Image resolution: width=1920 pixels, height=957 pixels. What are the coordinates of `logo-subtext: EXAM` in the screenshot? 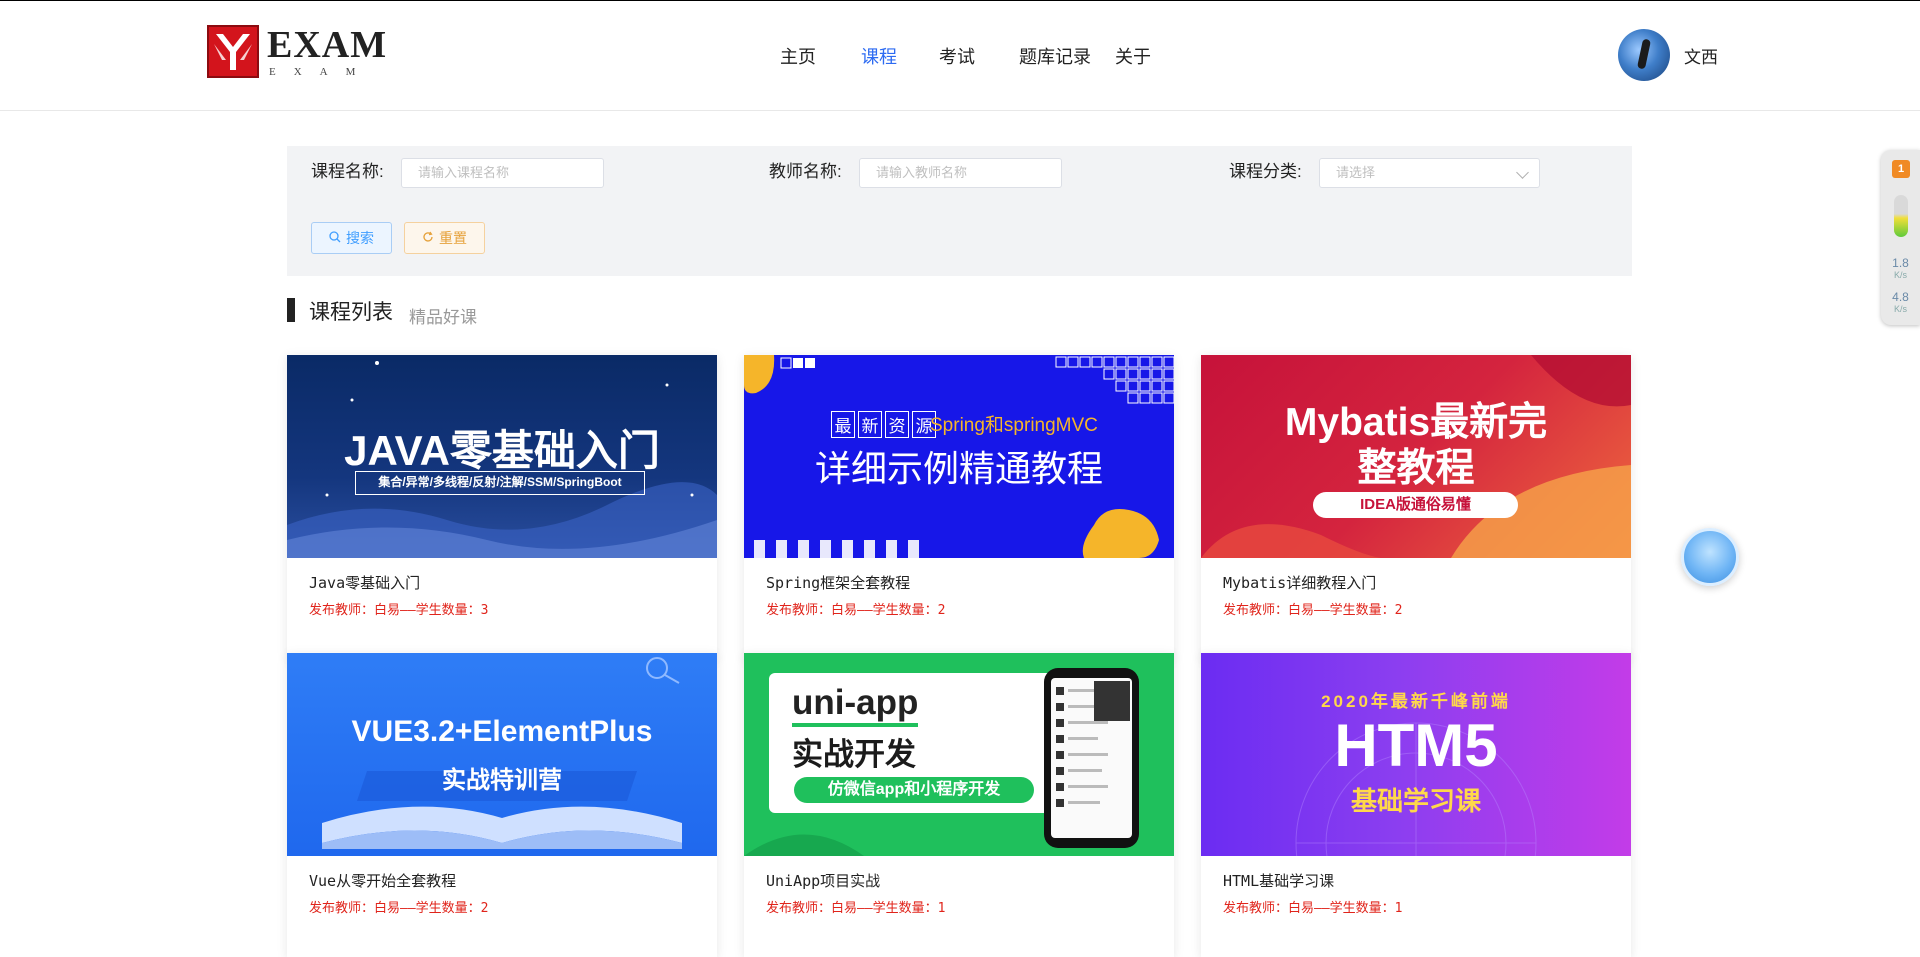 It's located at (321, 72).